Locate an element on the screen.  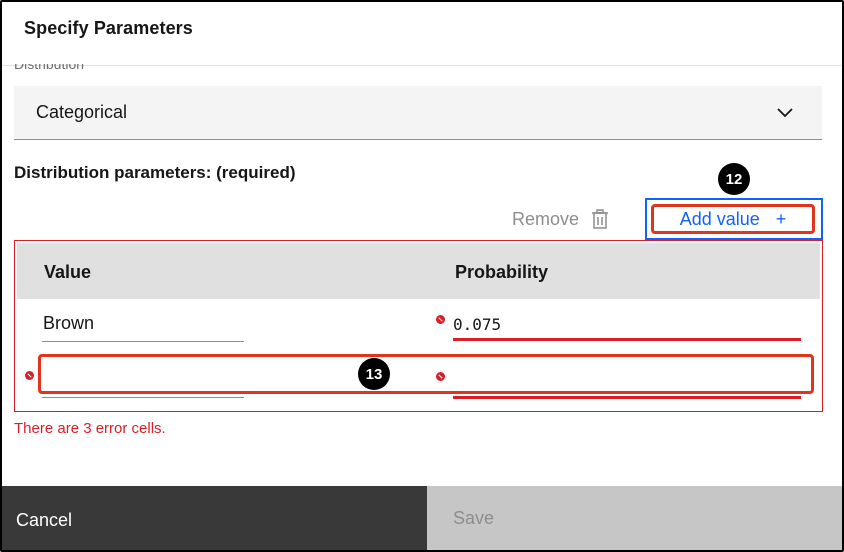
row-2-highlight is located at coordinates (426, 374).